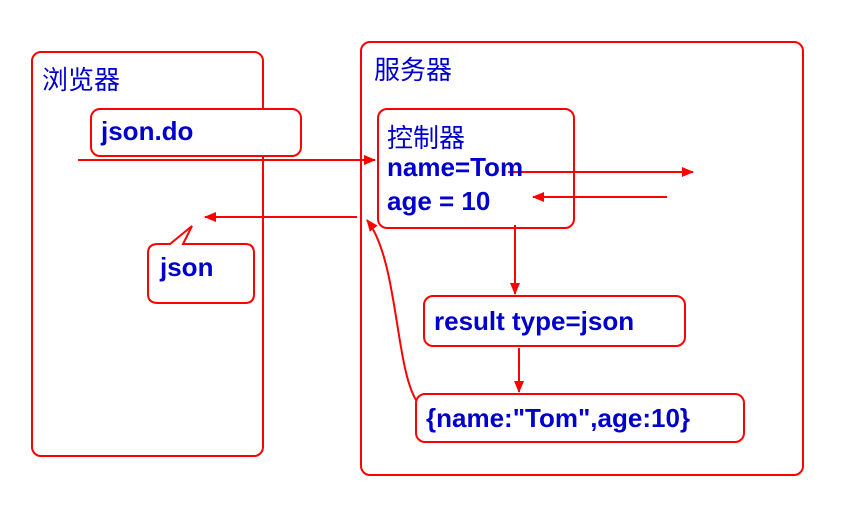 The width and height of the screenshot is (843, 510). Describe the element at coordinates (147, 131) in the screenshot. I see `request-label: json.do` at that location.